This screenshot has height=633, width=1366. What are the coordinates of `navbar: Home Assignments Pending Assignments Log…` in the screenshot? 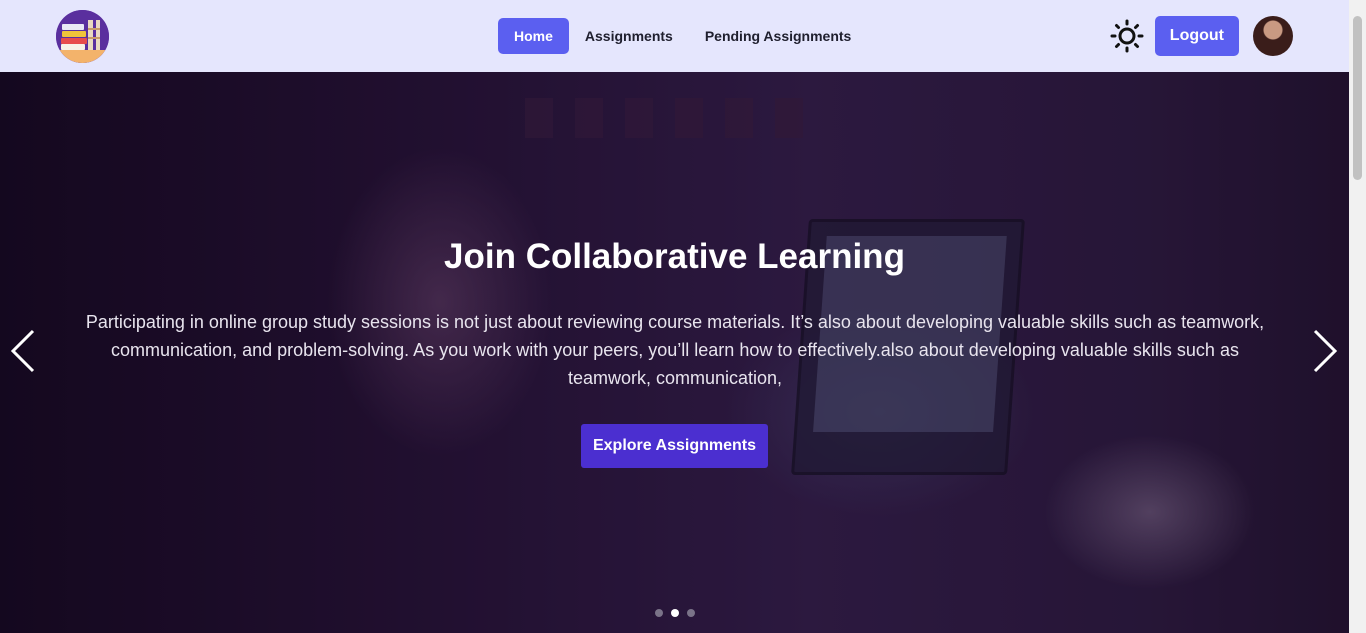 It's located at (674, 36).